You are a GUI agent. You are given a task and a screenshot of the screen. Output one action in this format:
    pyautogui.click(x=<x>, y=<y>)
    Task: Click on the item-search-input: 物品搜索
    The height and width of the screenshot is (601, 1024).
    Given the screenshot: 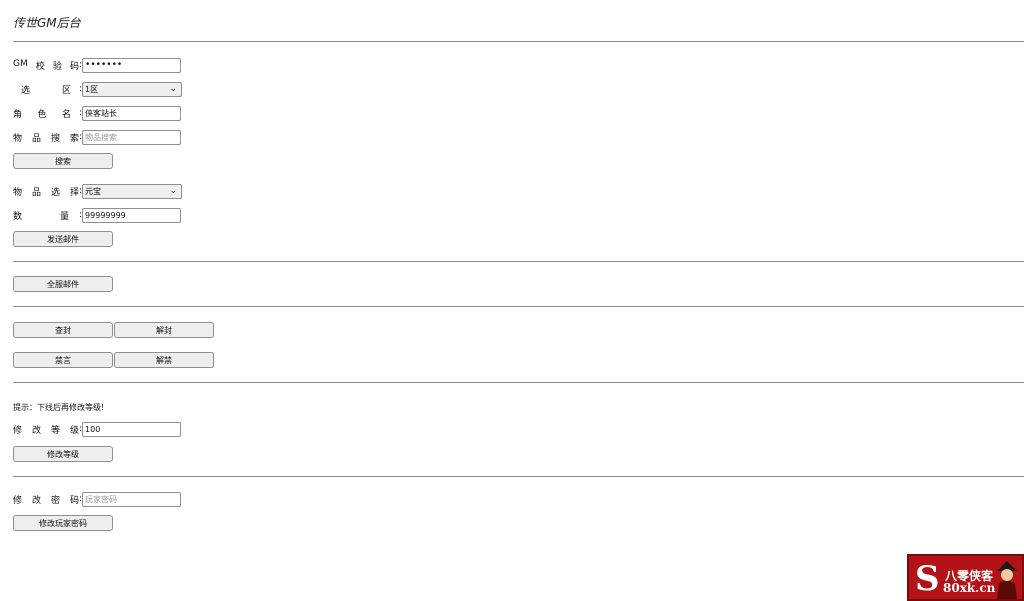 What is the action you would take?
    pyautogui.click(x=132, y=137)
    